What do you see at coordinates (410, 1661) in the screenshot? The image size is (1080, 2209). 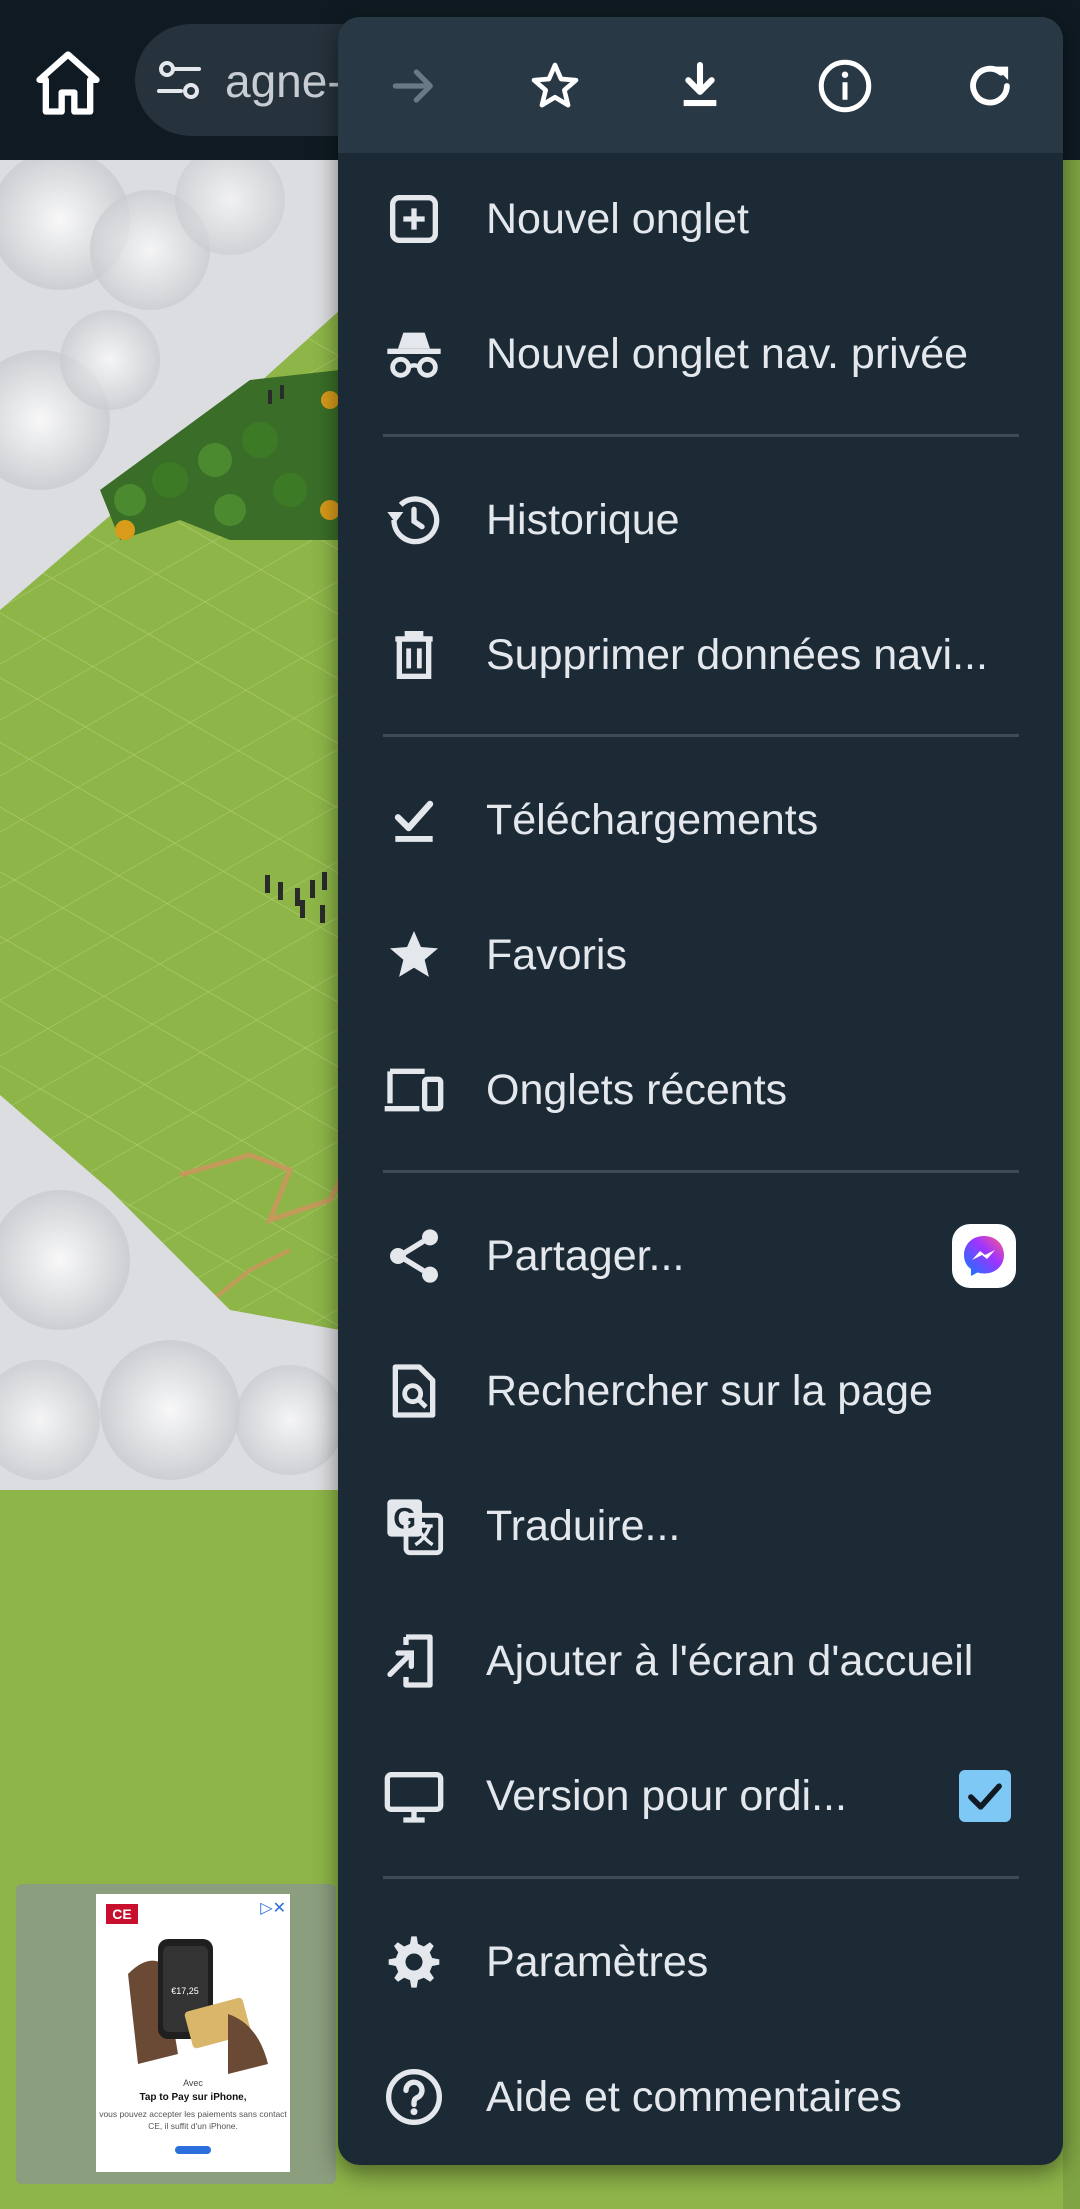 I see `add-to-home-icon` at bounding box center [410, 1661].